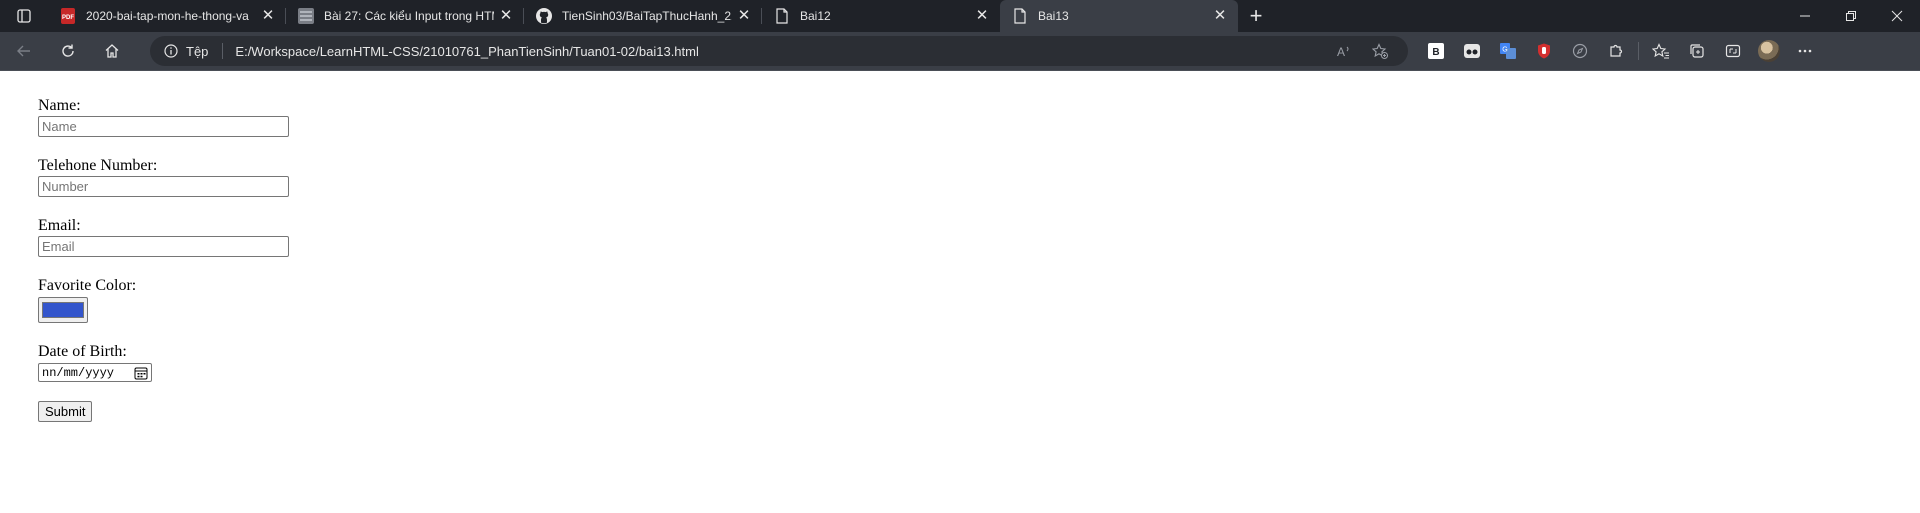 The width and height of the screenshot is (1920, 513). I want to click on home-button, so click(112, 51).